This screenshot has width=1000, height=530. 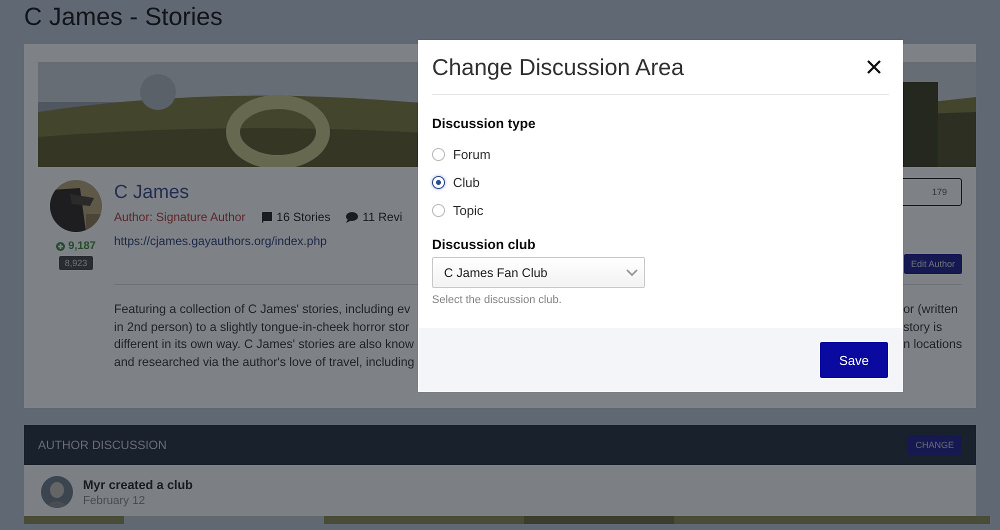 I want to click on chevron-down-icon, so click(x=632, y=272).